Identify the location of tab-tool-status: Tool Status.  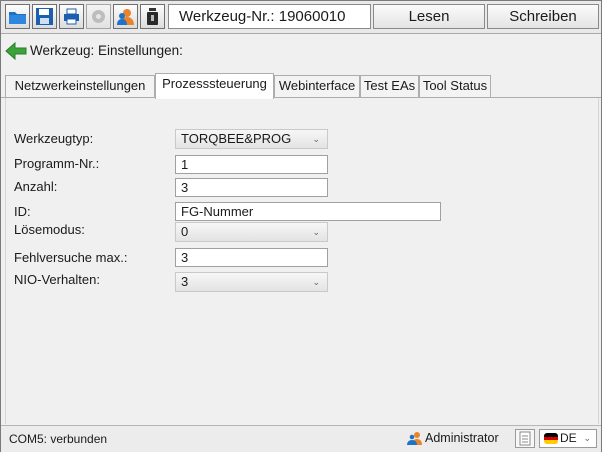
(455, 86).